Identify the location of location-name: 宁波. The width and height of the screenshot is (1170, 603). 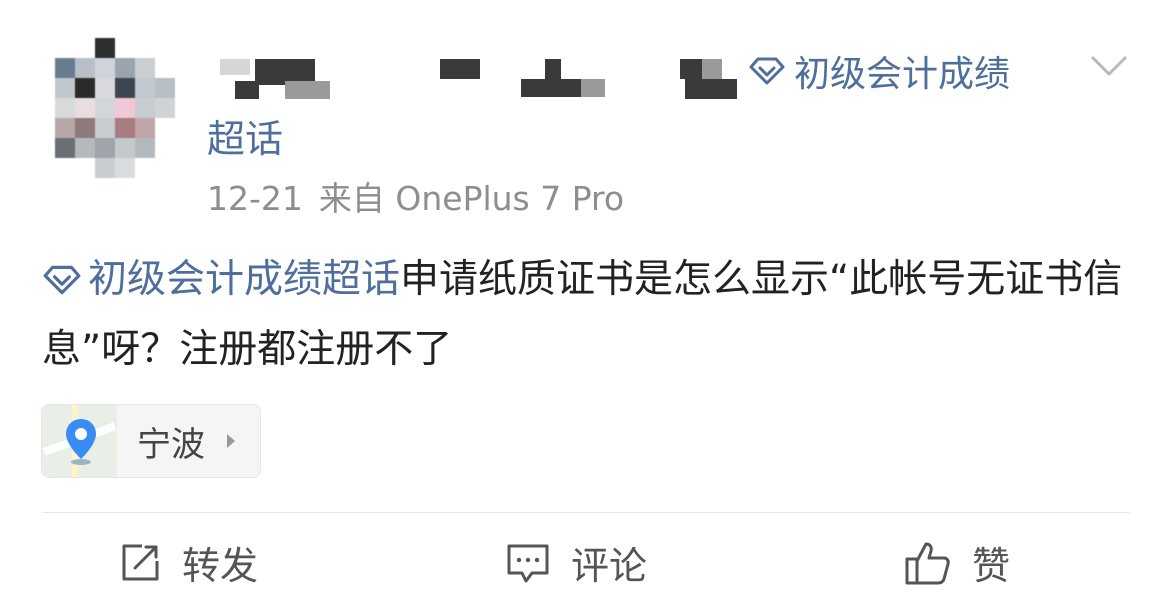
(171, 444).